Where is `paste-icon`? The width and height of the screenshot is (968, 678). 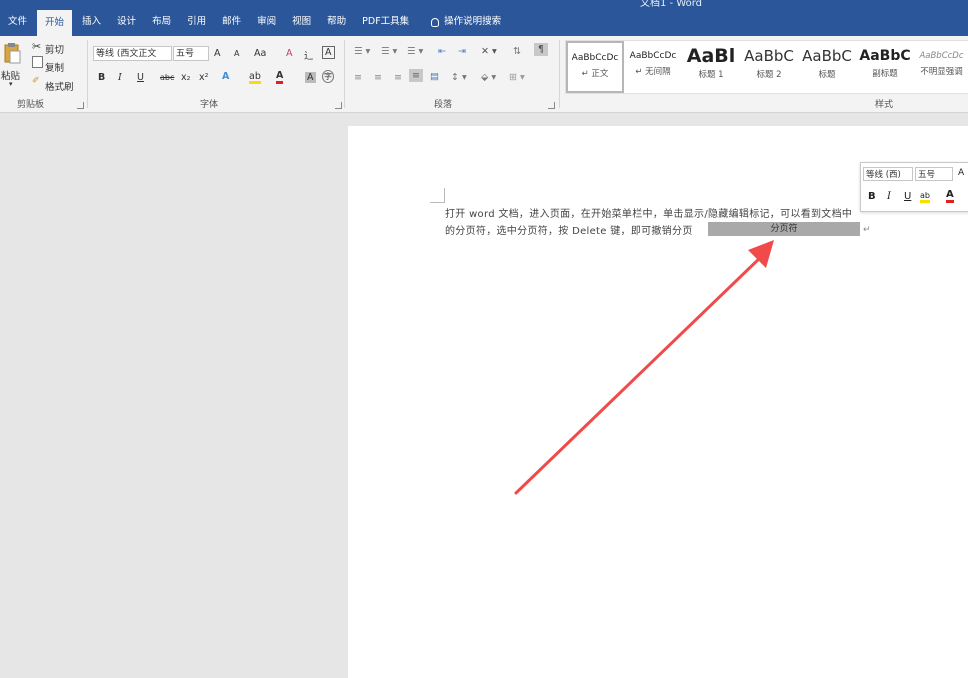
paste-icon is located at coordinates (12, 53).